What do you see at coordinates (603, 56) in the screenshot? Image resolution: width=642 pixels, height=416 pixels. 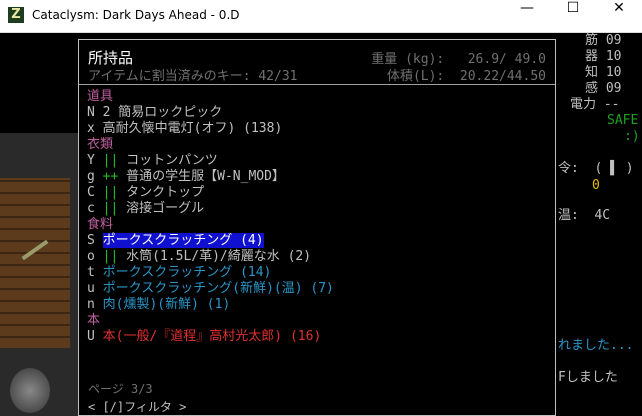 I see `stat-dex: 器 10` at bounding box center [603, 56].